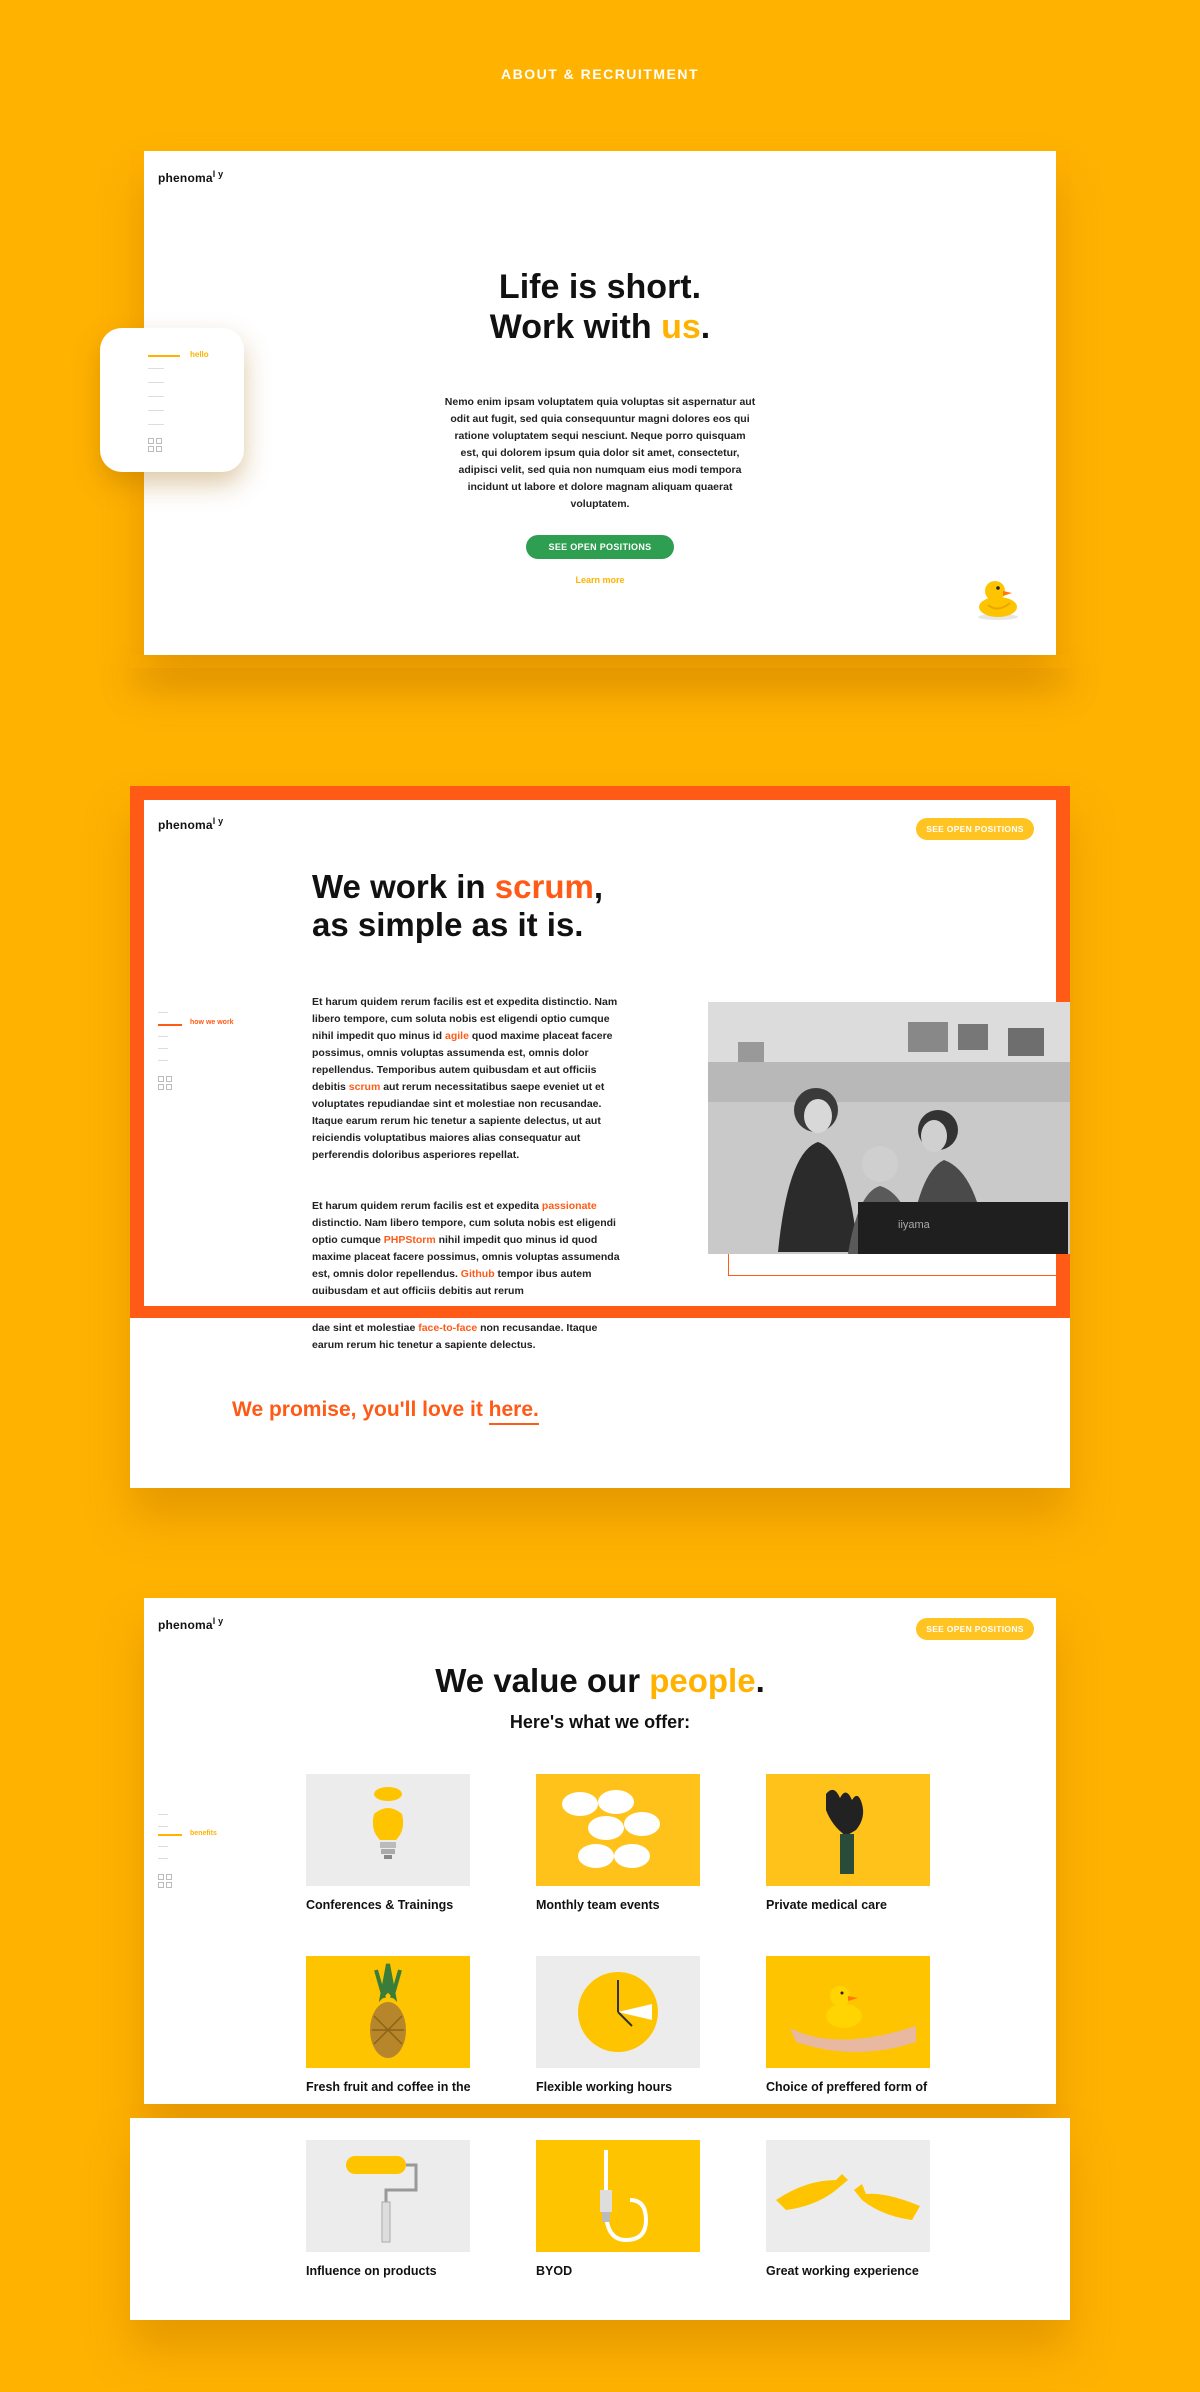  What do you see at coordinates (388, 2196) in the screenshot?
I see `paint-roller-icon` at bounding box center [388, 2196].